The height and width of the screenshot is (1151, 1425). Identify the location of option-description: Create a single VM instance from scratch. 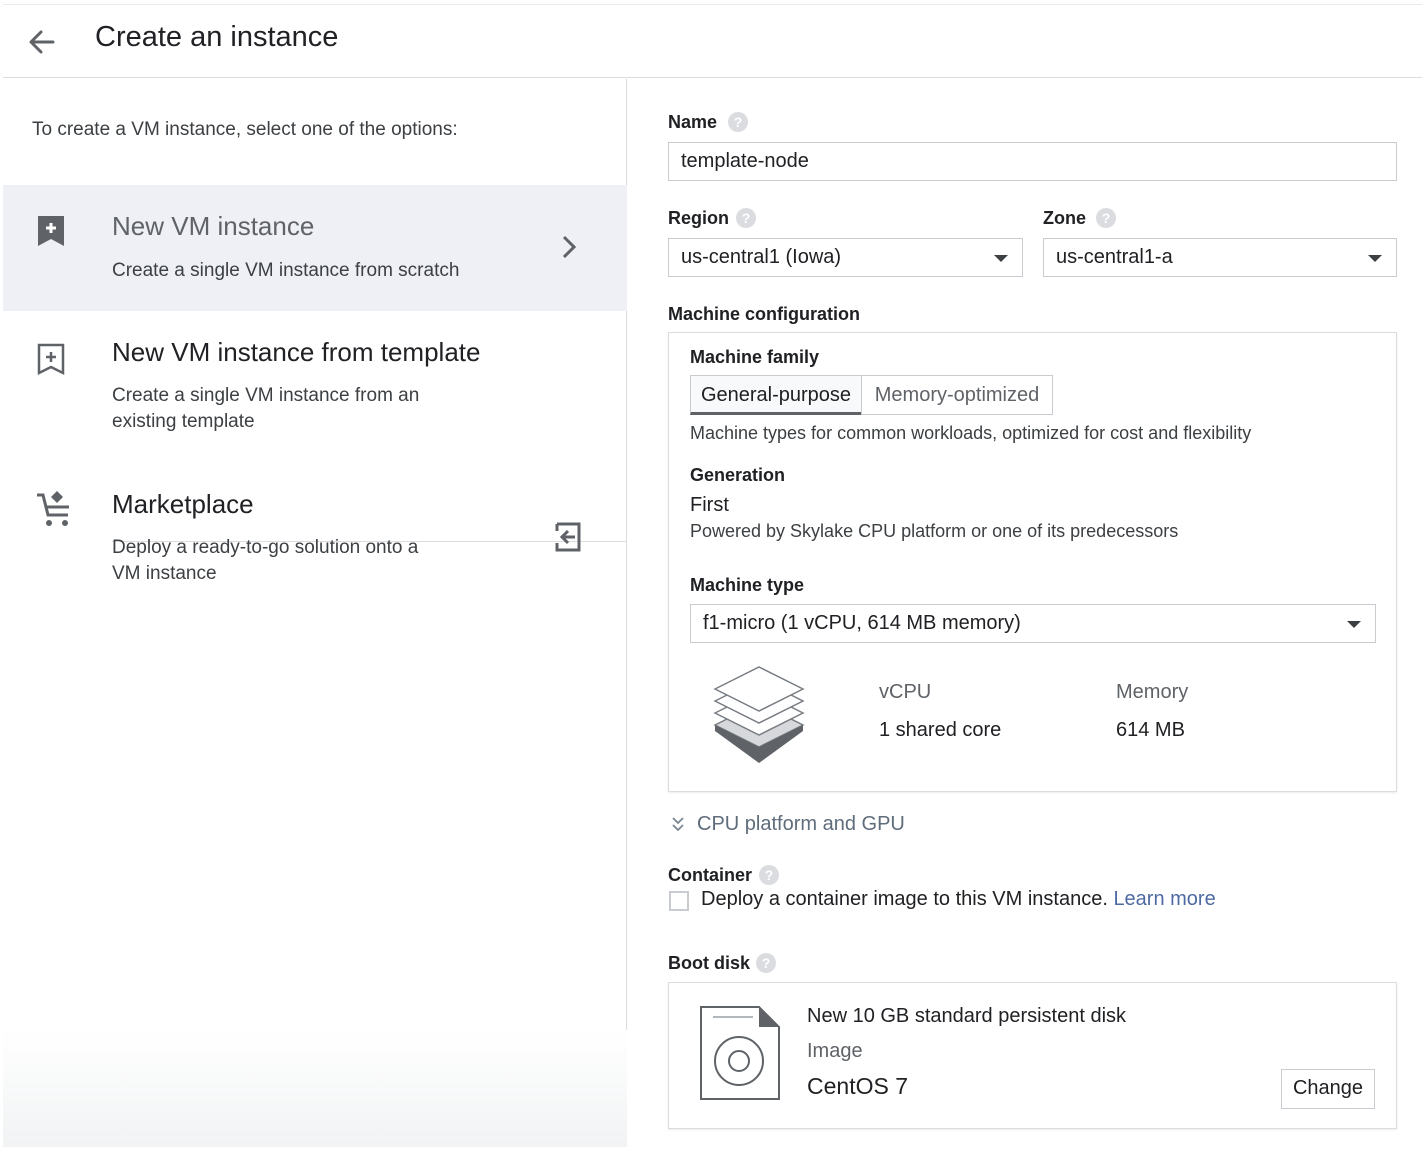
(286, 270).